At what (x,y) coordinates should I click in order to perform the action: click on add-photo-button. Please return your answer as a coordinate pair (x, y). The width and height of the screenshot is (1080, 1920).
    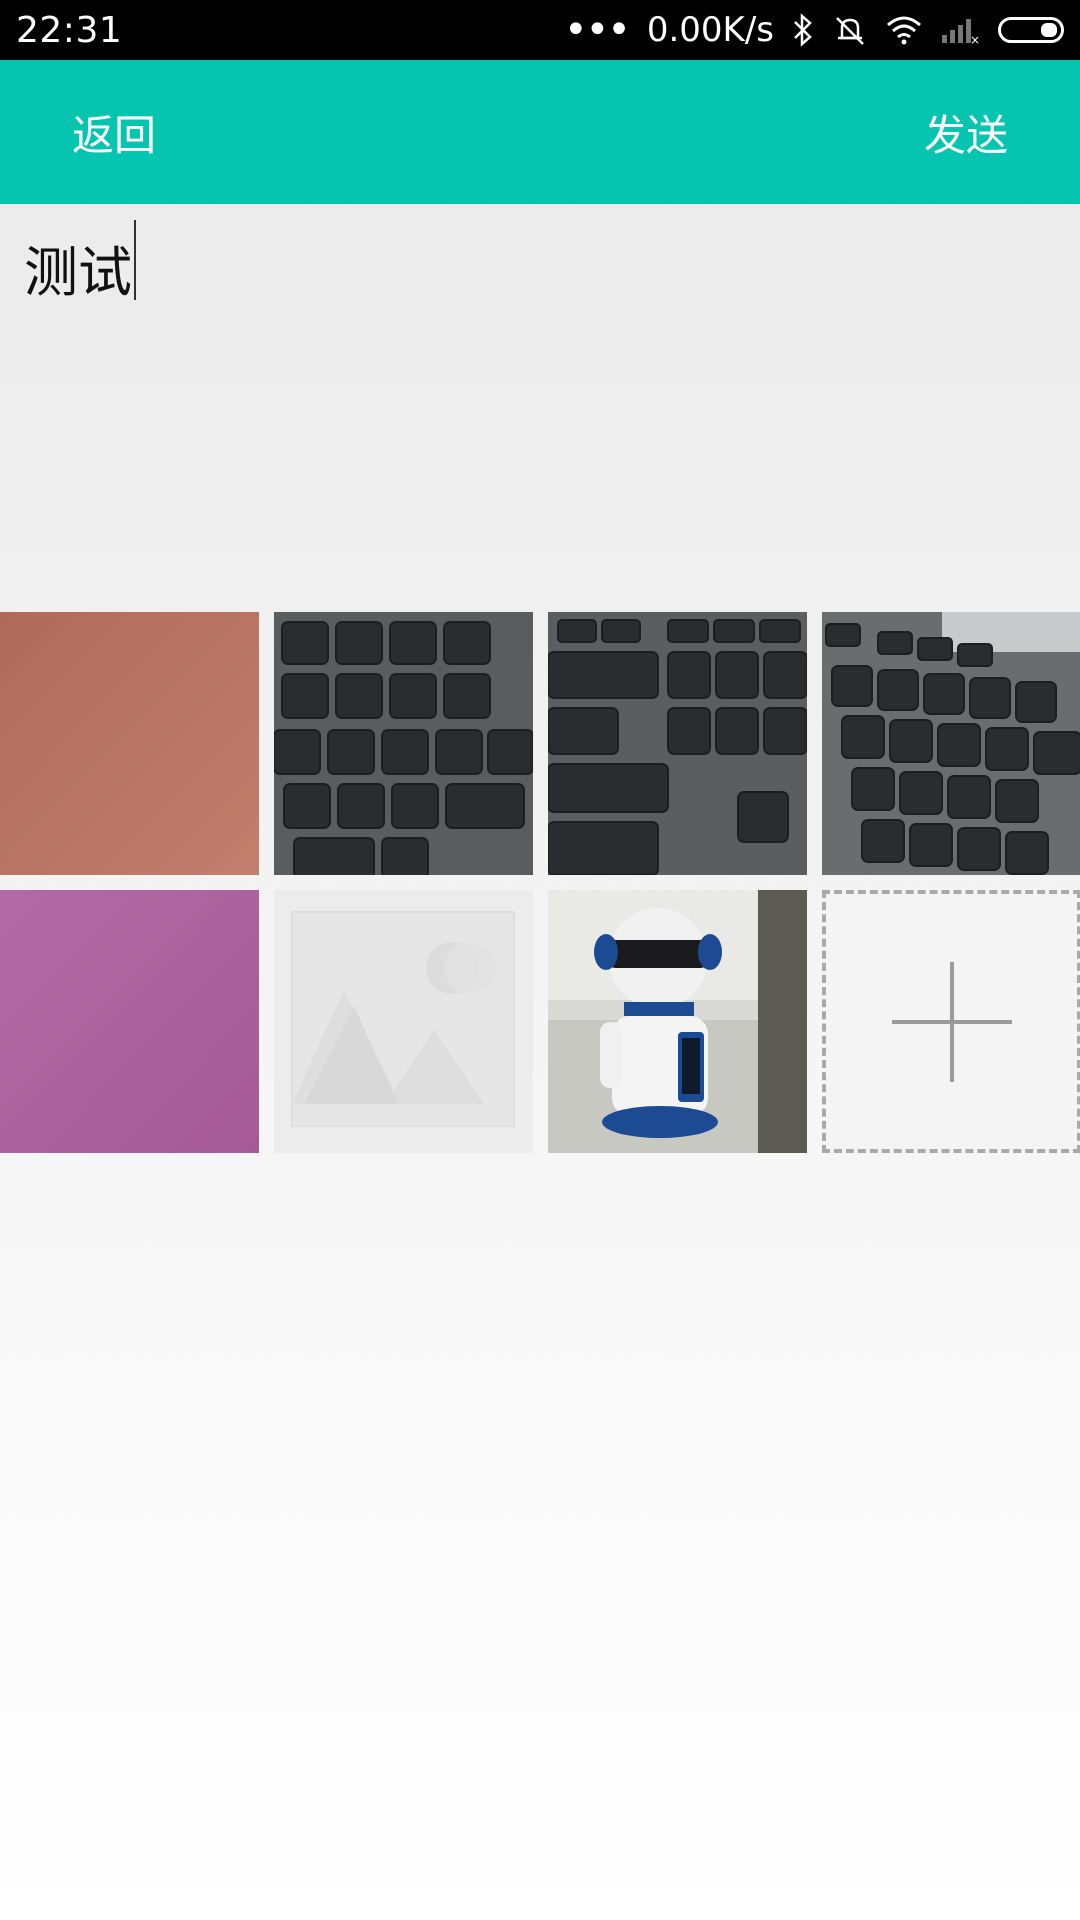
    Looking at the image, I should click on (951, 1021).